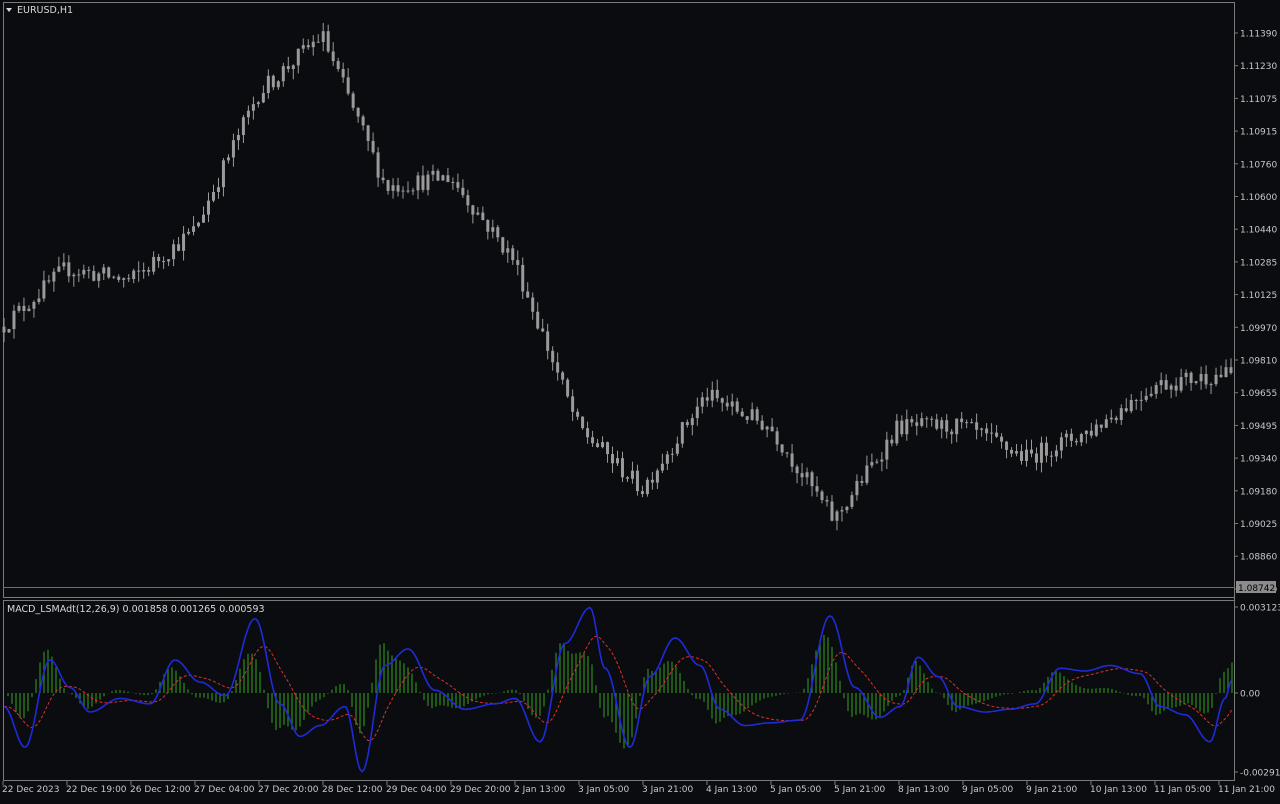  What do you see at coordinates (1258, 427) in the screenshot?
I see `price-label: 1.09495` at bounding box center [1258, 427].